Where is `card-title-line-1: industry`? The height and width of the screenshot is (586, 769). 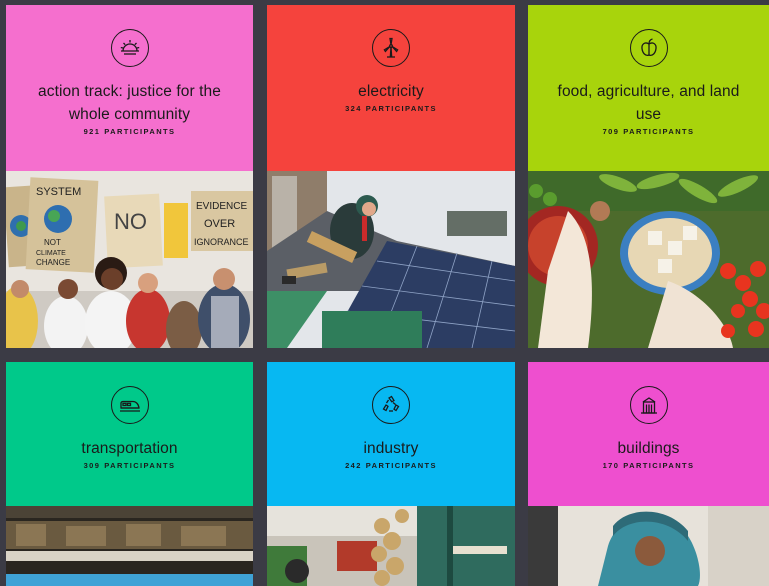 card-title-line-1: industry is located at coordinates (391, 448).